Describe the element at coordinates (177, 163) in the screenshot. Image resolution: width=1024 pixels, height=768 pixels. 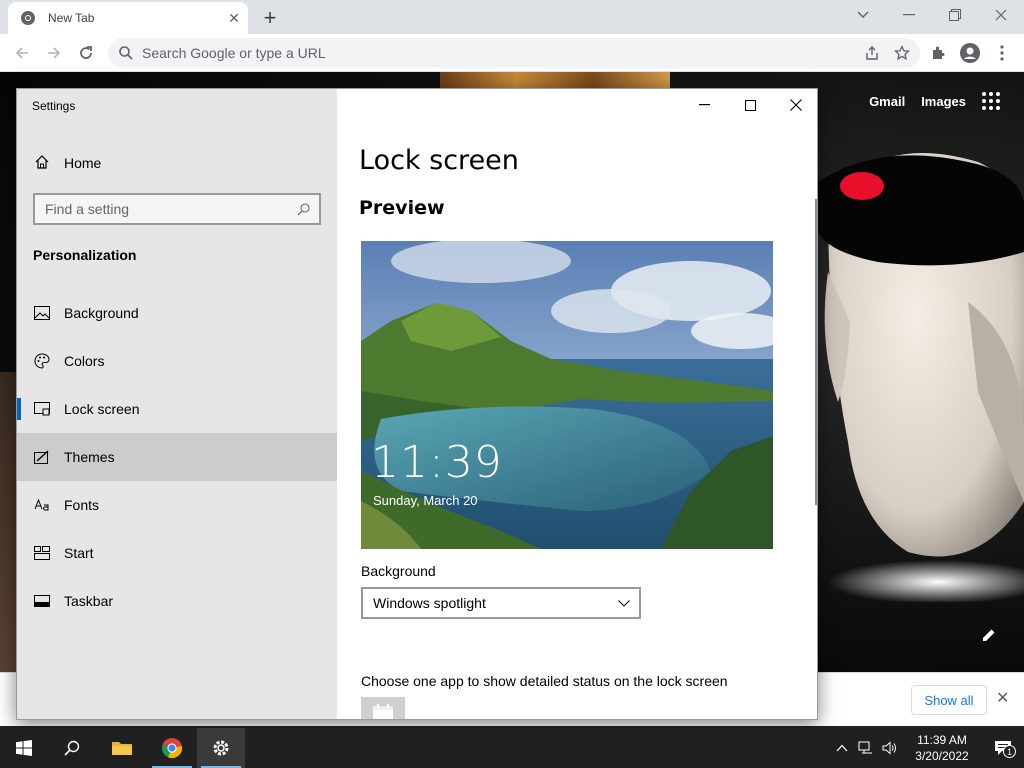
I see `sidebar-item-home: Home` at that location.